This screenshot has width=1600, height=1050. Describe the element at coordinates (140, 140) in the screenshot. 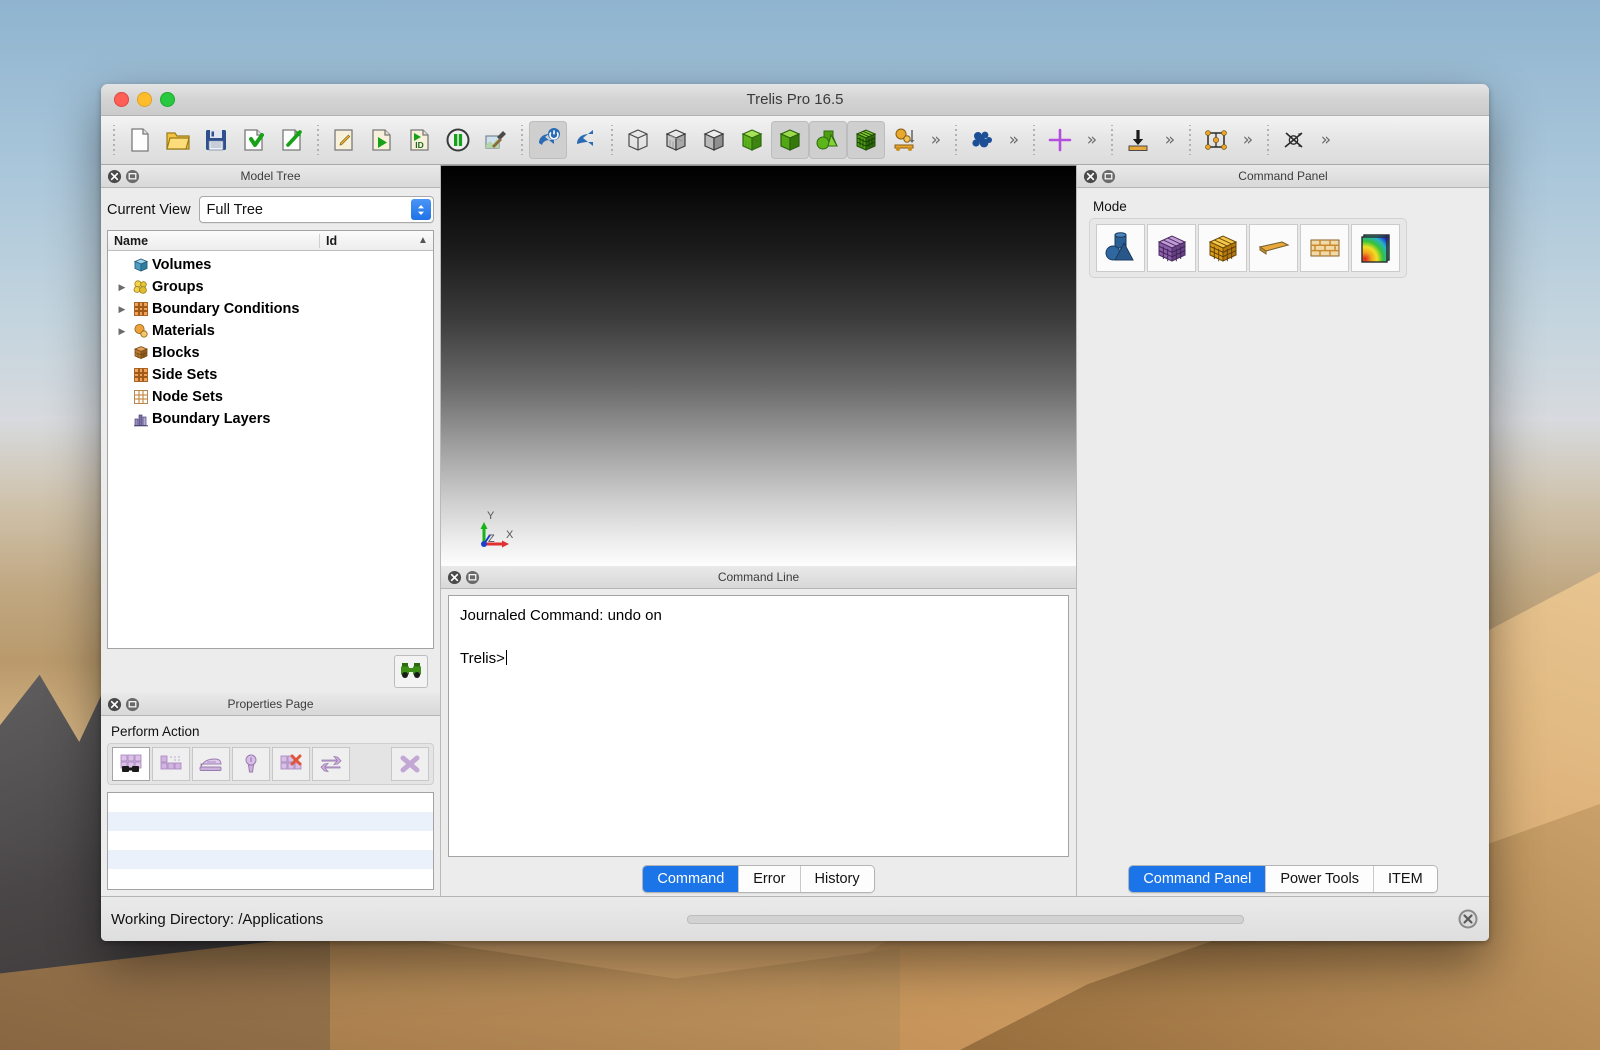

I see `new-file-icon` at that location.